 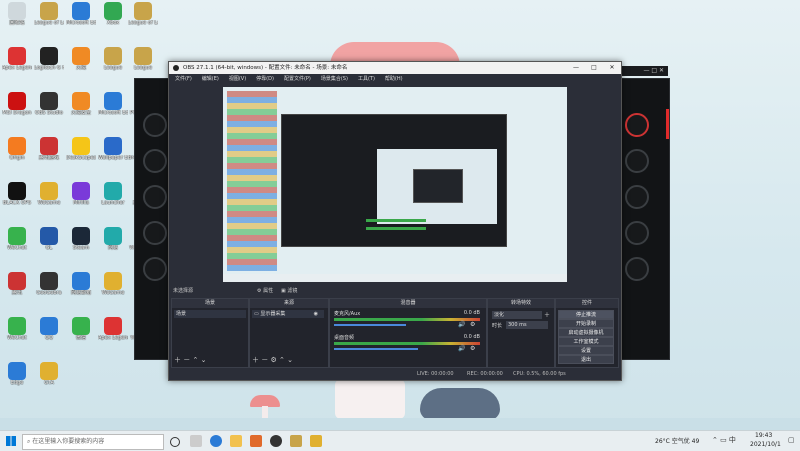 What do you see at coordinates (576, 68) in the screenshot?
I see `minimize-button: —` at bounding box center [576, 68].